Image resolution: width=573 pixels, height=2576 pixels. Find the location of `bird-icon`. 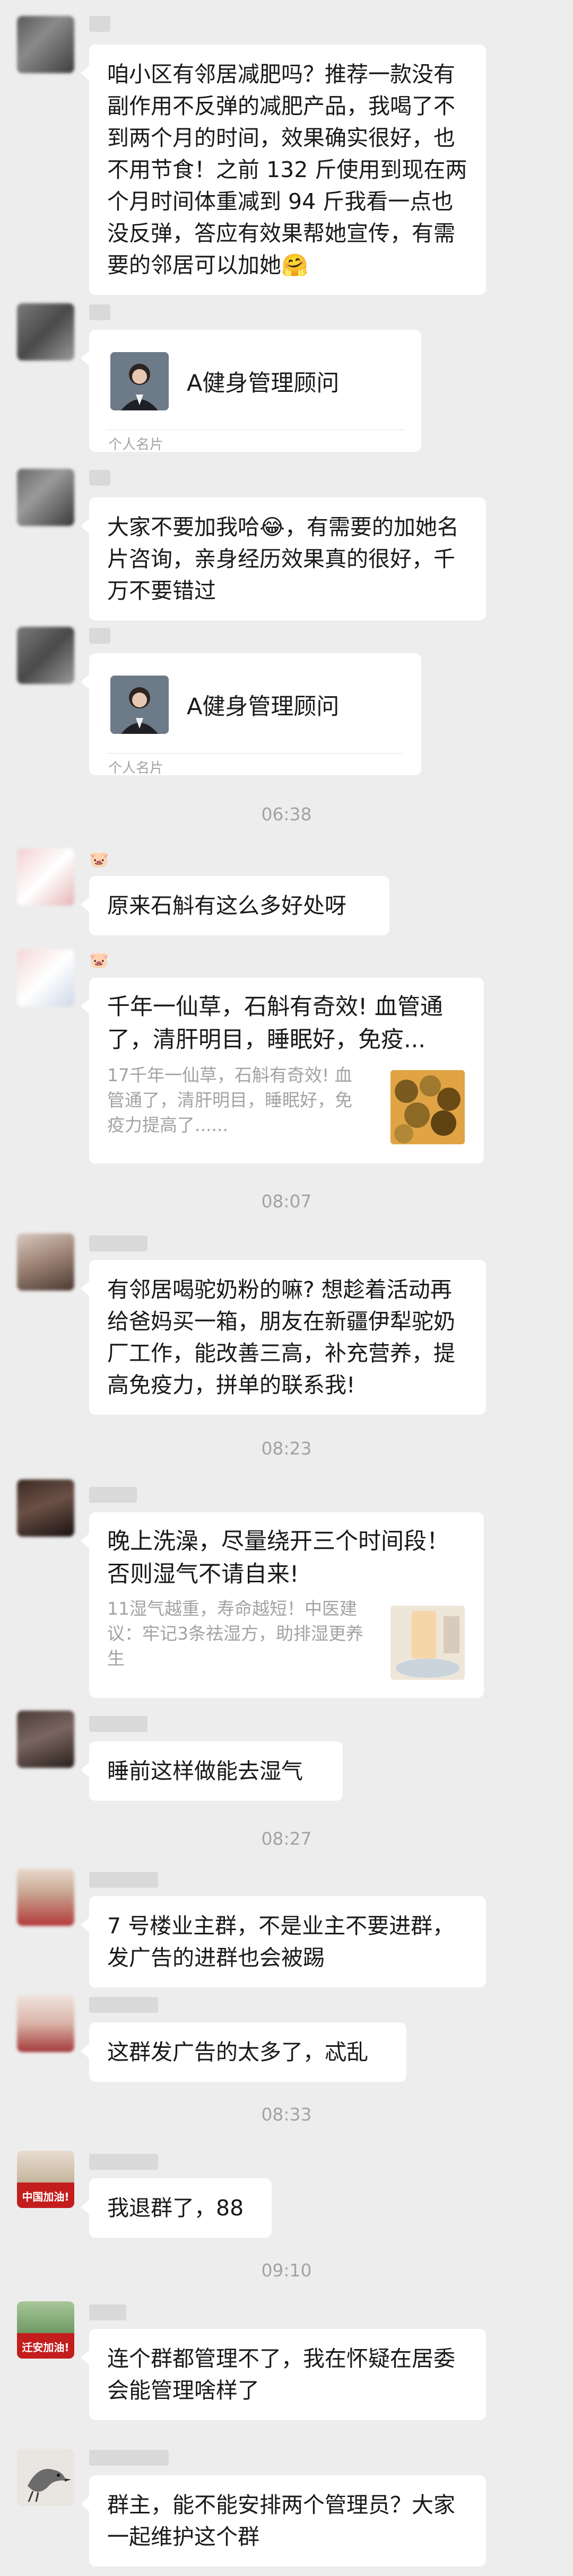

bird-icon is located at coordinates (45, 2477).